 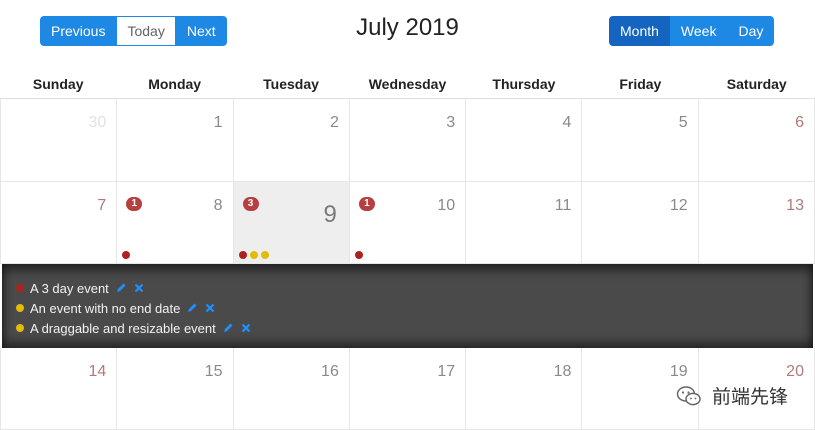 What do you see at coordinates (175, 140) in the screenshot?
I see `day-cell: 1` at bounding box center [175, 140].